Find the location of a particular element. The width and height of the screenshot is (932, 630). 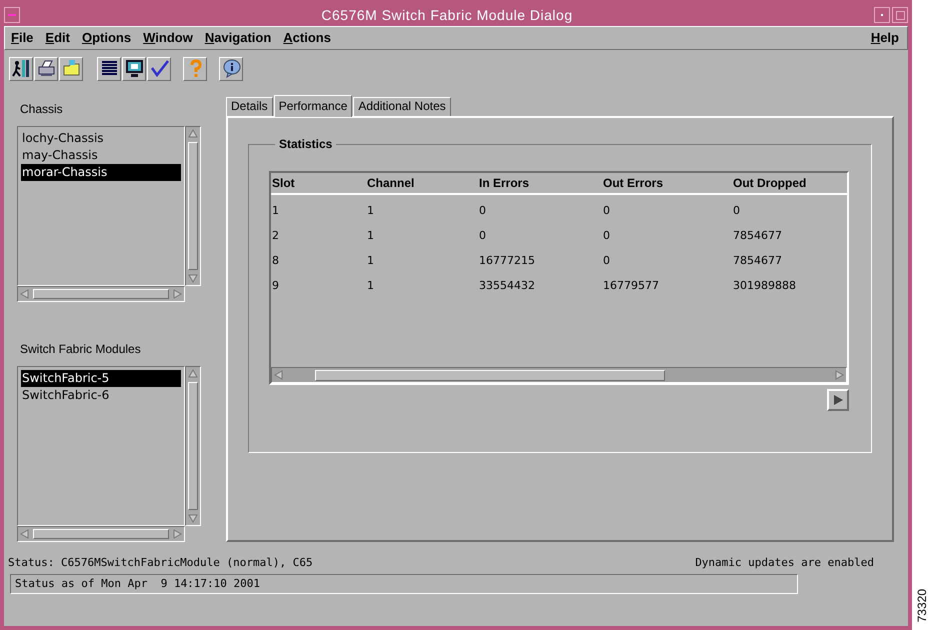

menu-item: Options is located at coordinates (107, 38).